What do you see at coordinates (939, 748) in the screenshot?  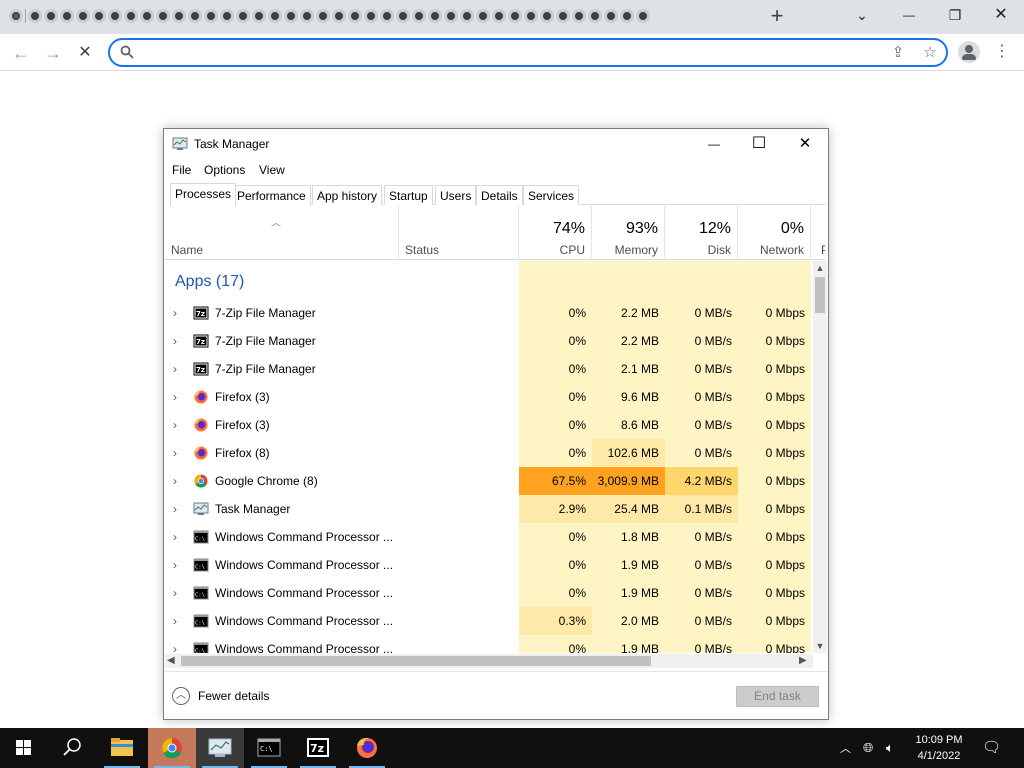 I see `taskbar-clock: 10:09 PM 4/1/2022` at bounding box center [939, 748].